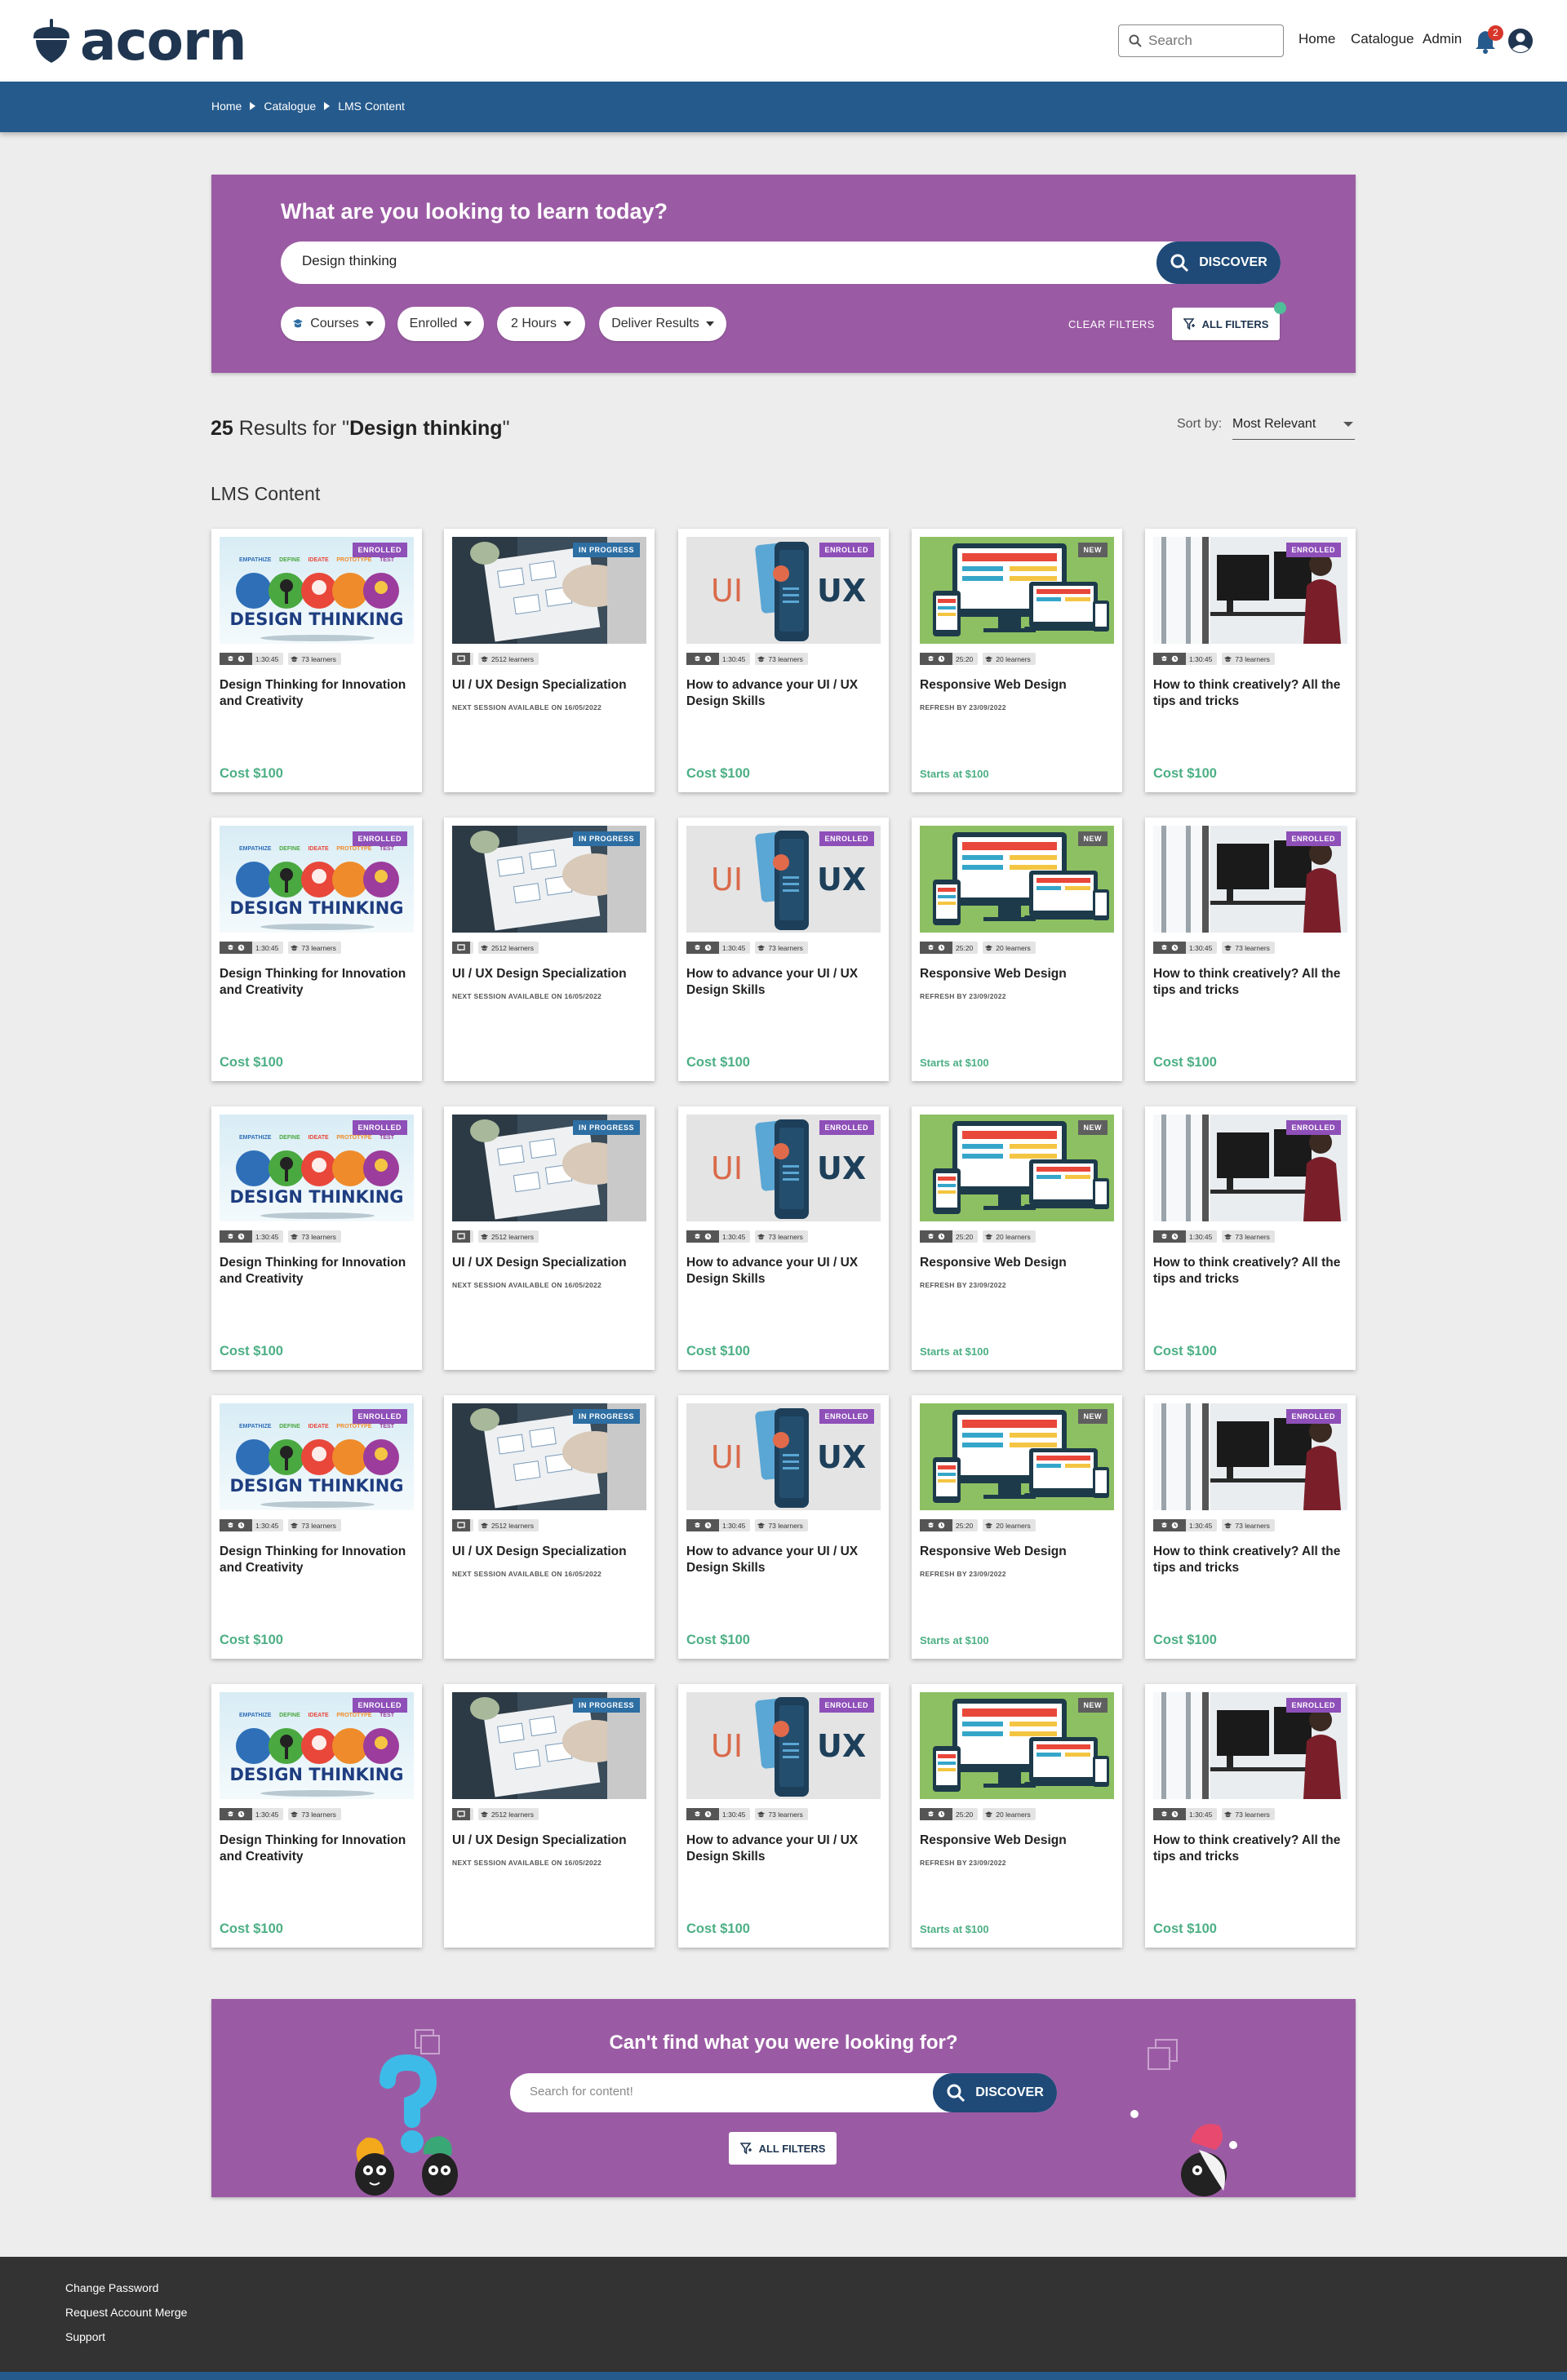 The image size is (1567, 2380). Describe the element at coordinates (1316, 39) in the screenshot. I see `nav-home: Home` at that location.